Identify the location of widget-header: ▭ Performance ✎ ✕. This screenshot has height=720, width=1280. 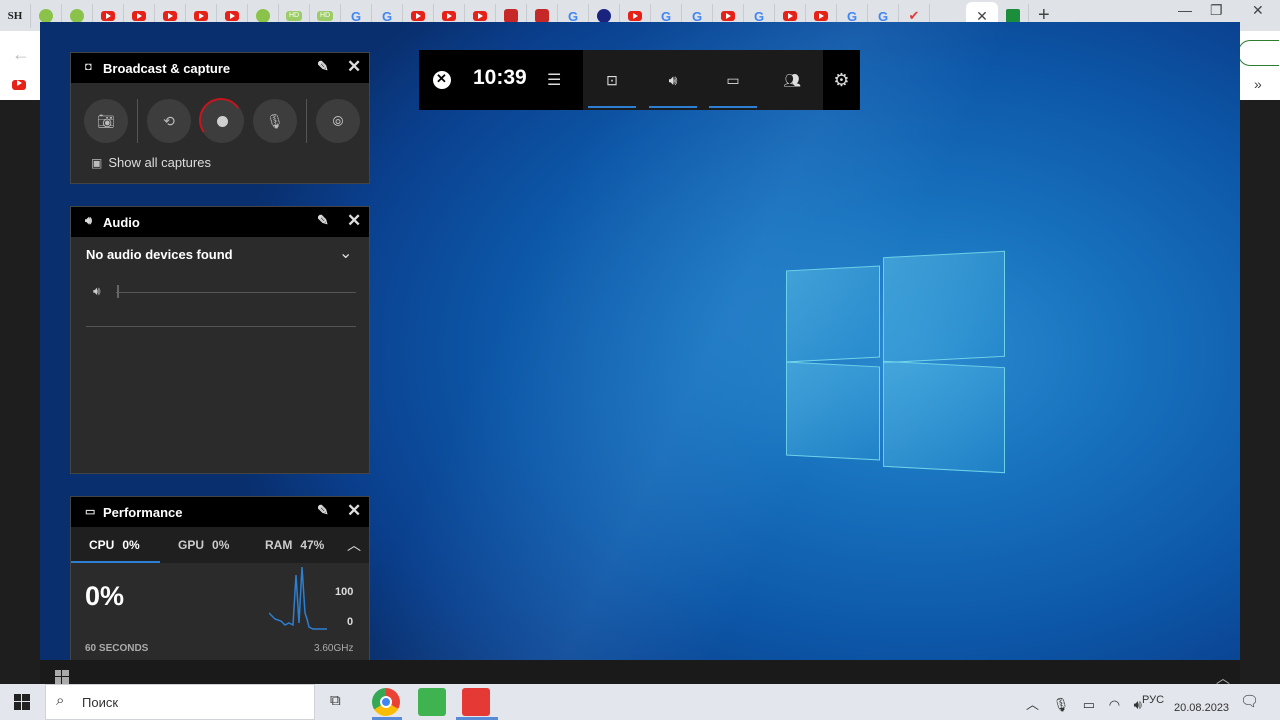
(220, 512).